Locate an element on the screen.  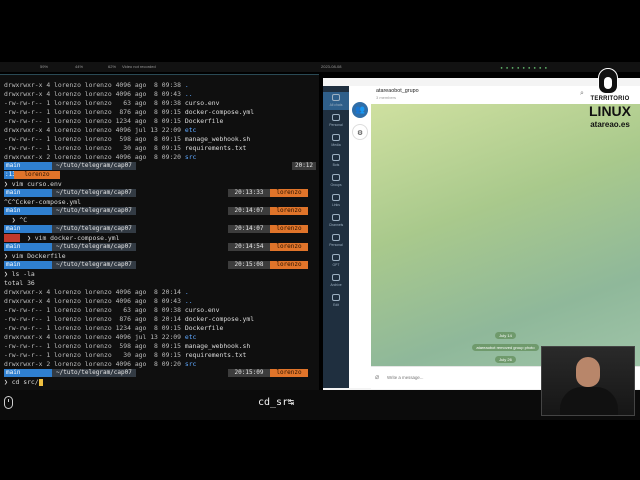
folder-label: GPT is located at coordinates (336, 265).